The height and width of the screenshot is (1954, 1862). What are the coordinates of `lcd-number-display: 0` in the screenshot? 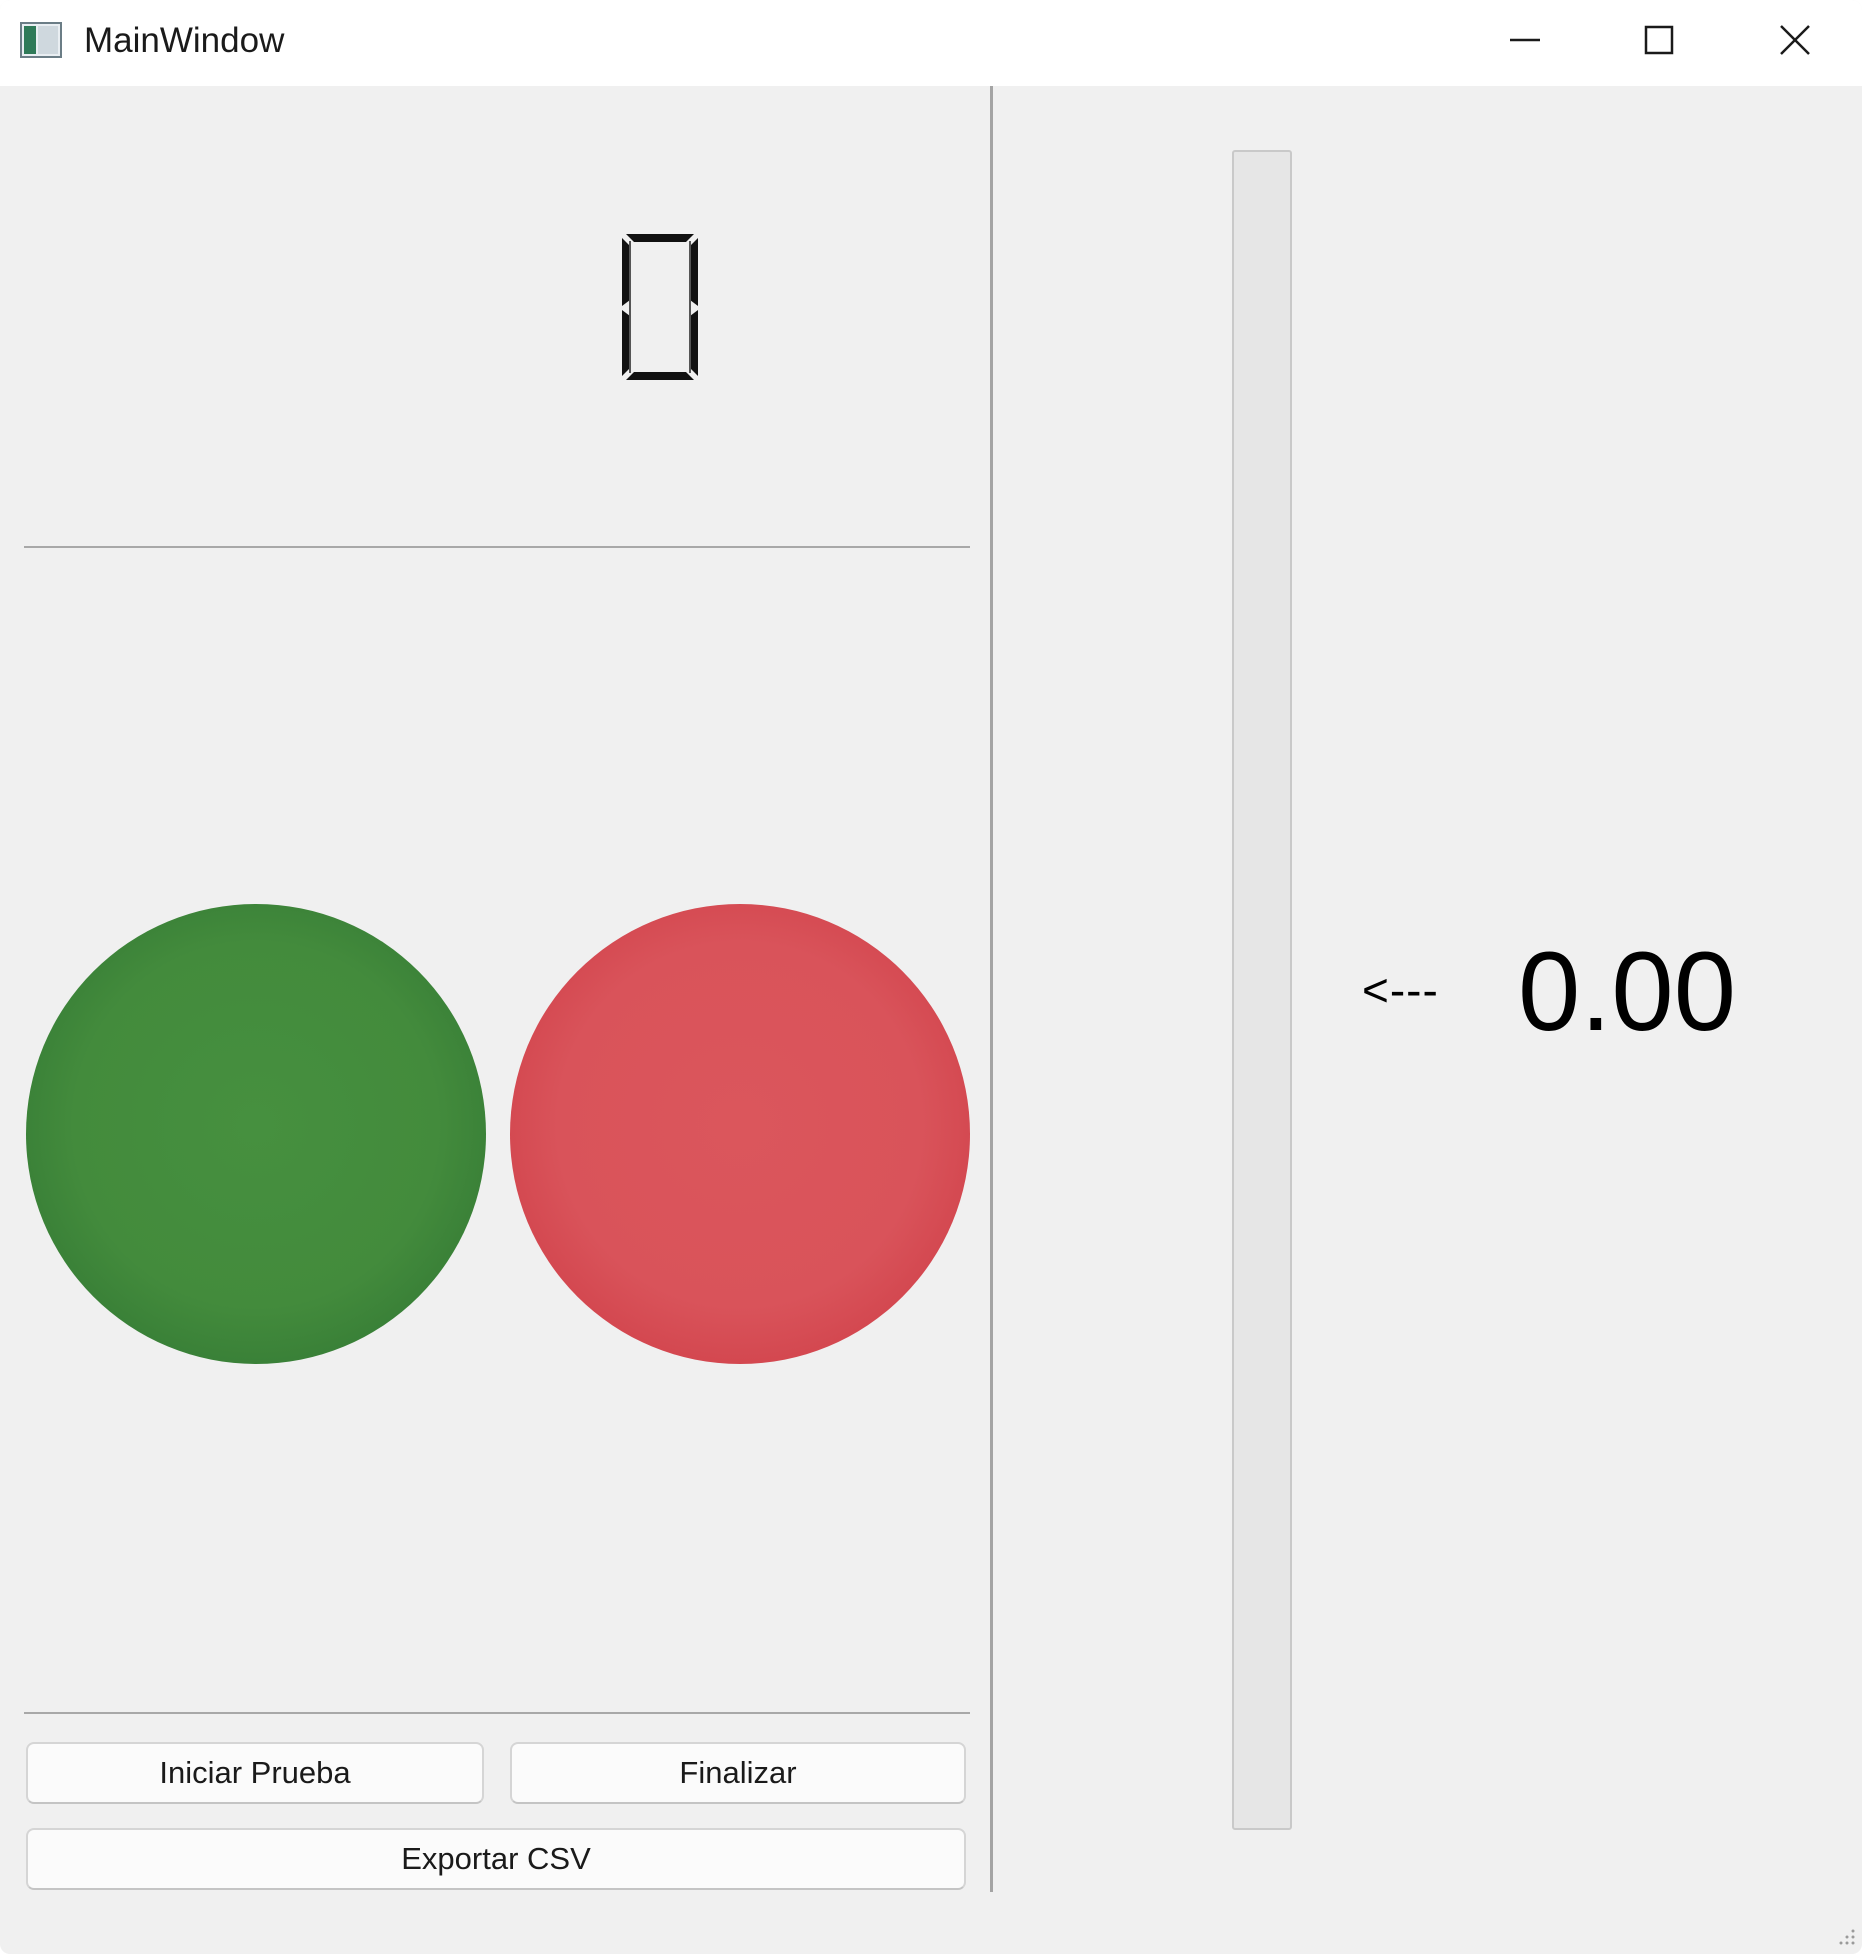 It's located at (660, 307).